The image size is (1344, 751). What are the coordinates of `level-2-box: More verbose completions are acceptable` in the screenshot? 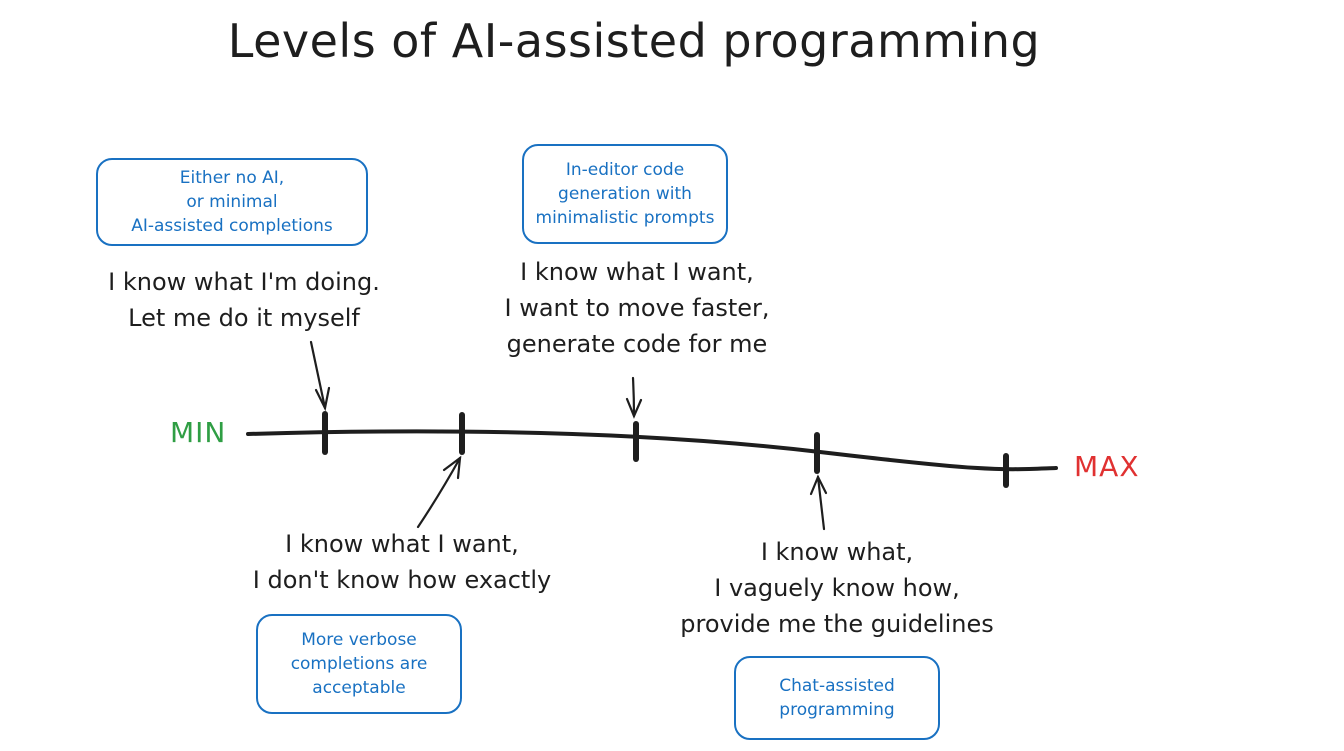 It's located at (359, 664).